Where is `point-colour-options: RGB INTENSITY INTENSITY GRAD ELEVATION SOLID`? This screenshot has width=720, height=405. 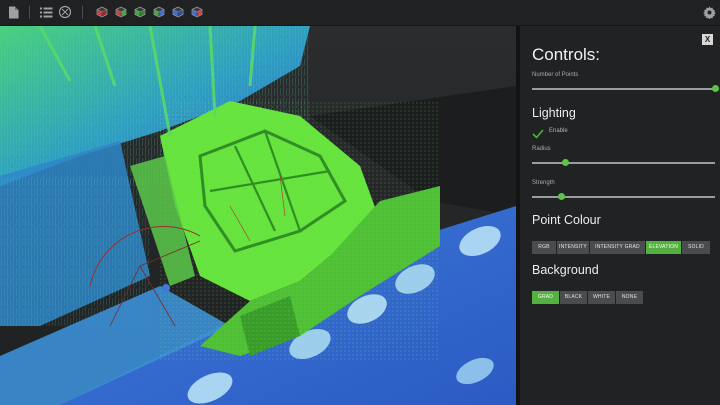
point-colour-options: RGB INTENSITY INTENSITY GRAD ELEVATION SOLID is located at coordinates (621, 247).